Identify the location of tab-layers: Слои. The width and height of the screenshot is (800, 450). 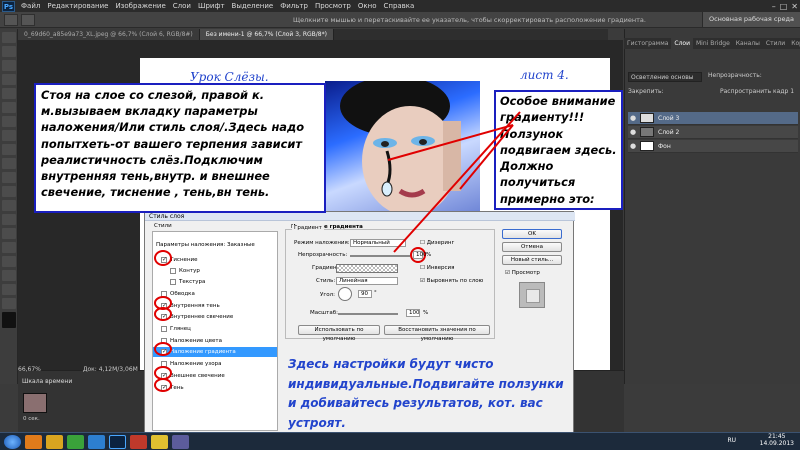
(682, 43).